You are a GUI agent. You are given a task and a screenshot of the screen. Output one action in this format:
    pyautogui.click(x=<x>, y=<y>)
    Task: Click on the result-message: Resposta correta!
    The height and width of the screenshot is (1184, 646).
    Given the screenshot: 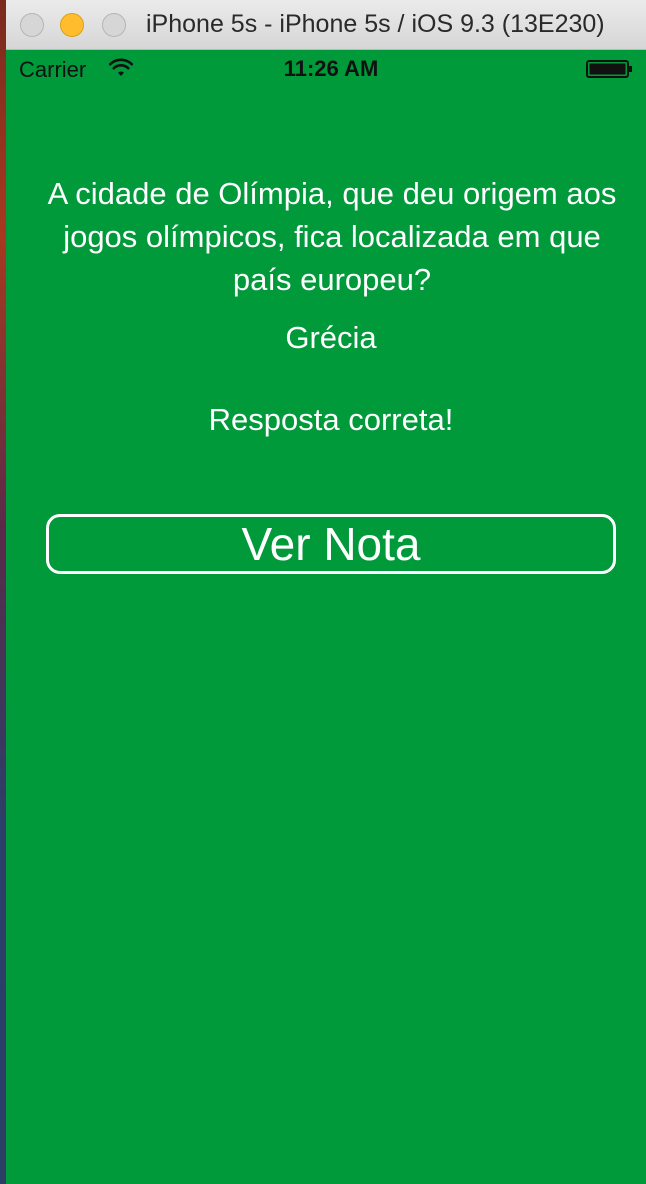 What is the action you would take?
    pyautogui.click(x=331, y=419)
    